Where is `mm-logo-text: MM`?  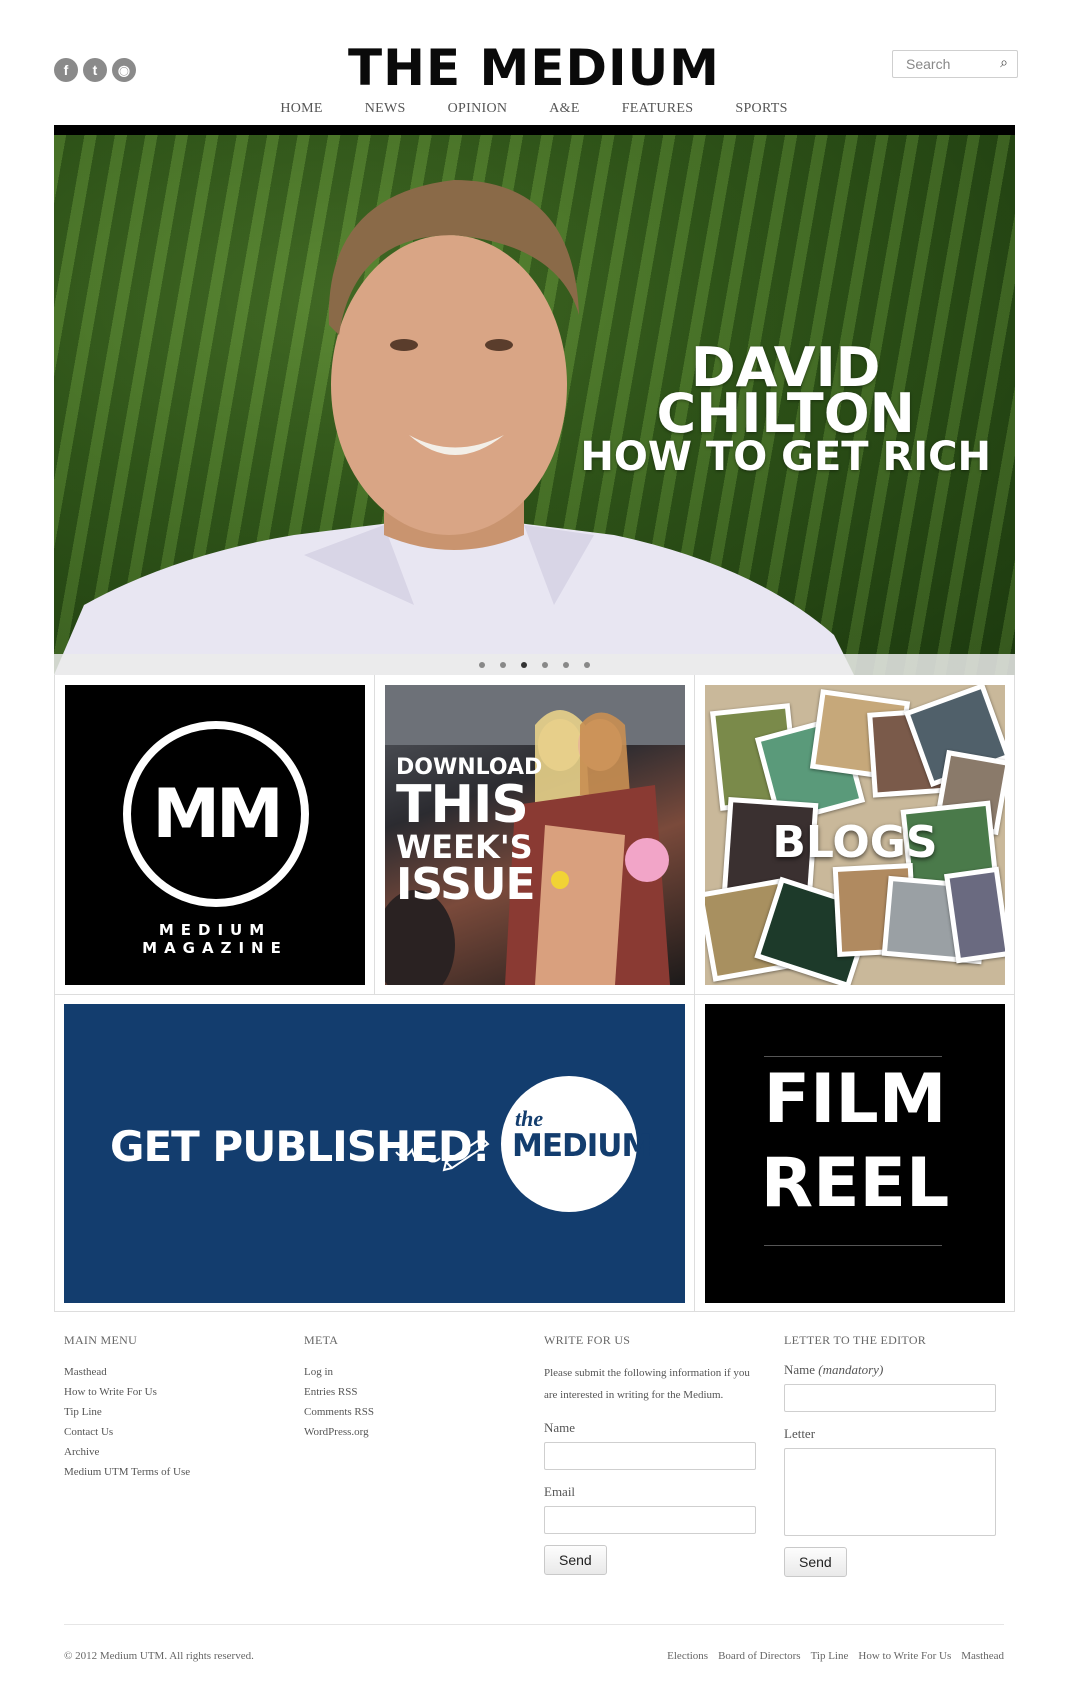
mm-logo-text: MM is located at coordinates (217, 814).